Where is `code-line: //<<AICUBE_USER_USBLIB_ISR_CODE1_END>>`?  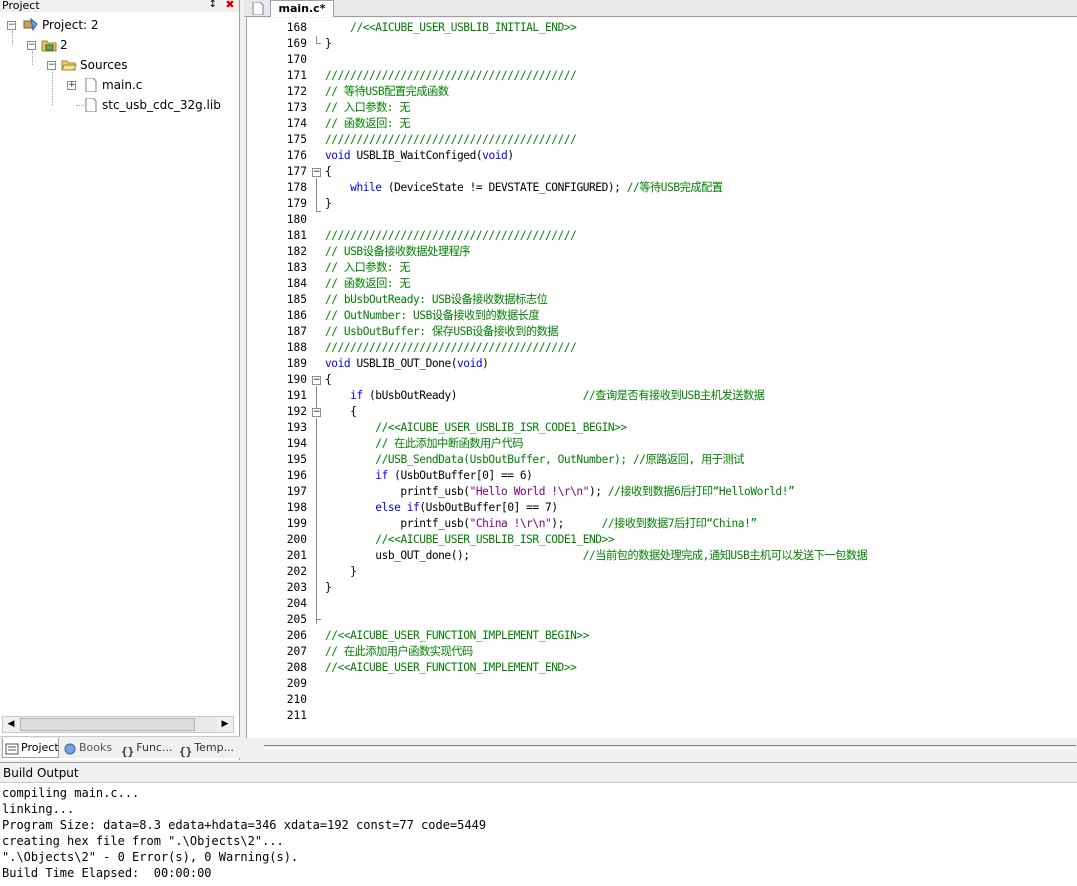 code-line: //<<AICUBE_USER_USBLIB_ISR_CODE1_END>> is located at coordinates (469, 540).